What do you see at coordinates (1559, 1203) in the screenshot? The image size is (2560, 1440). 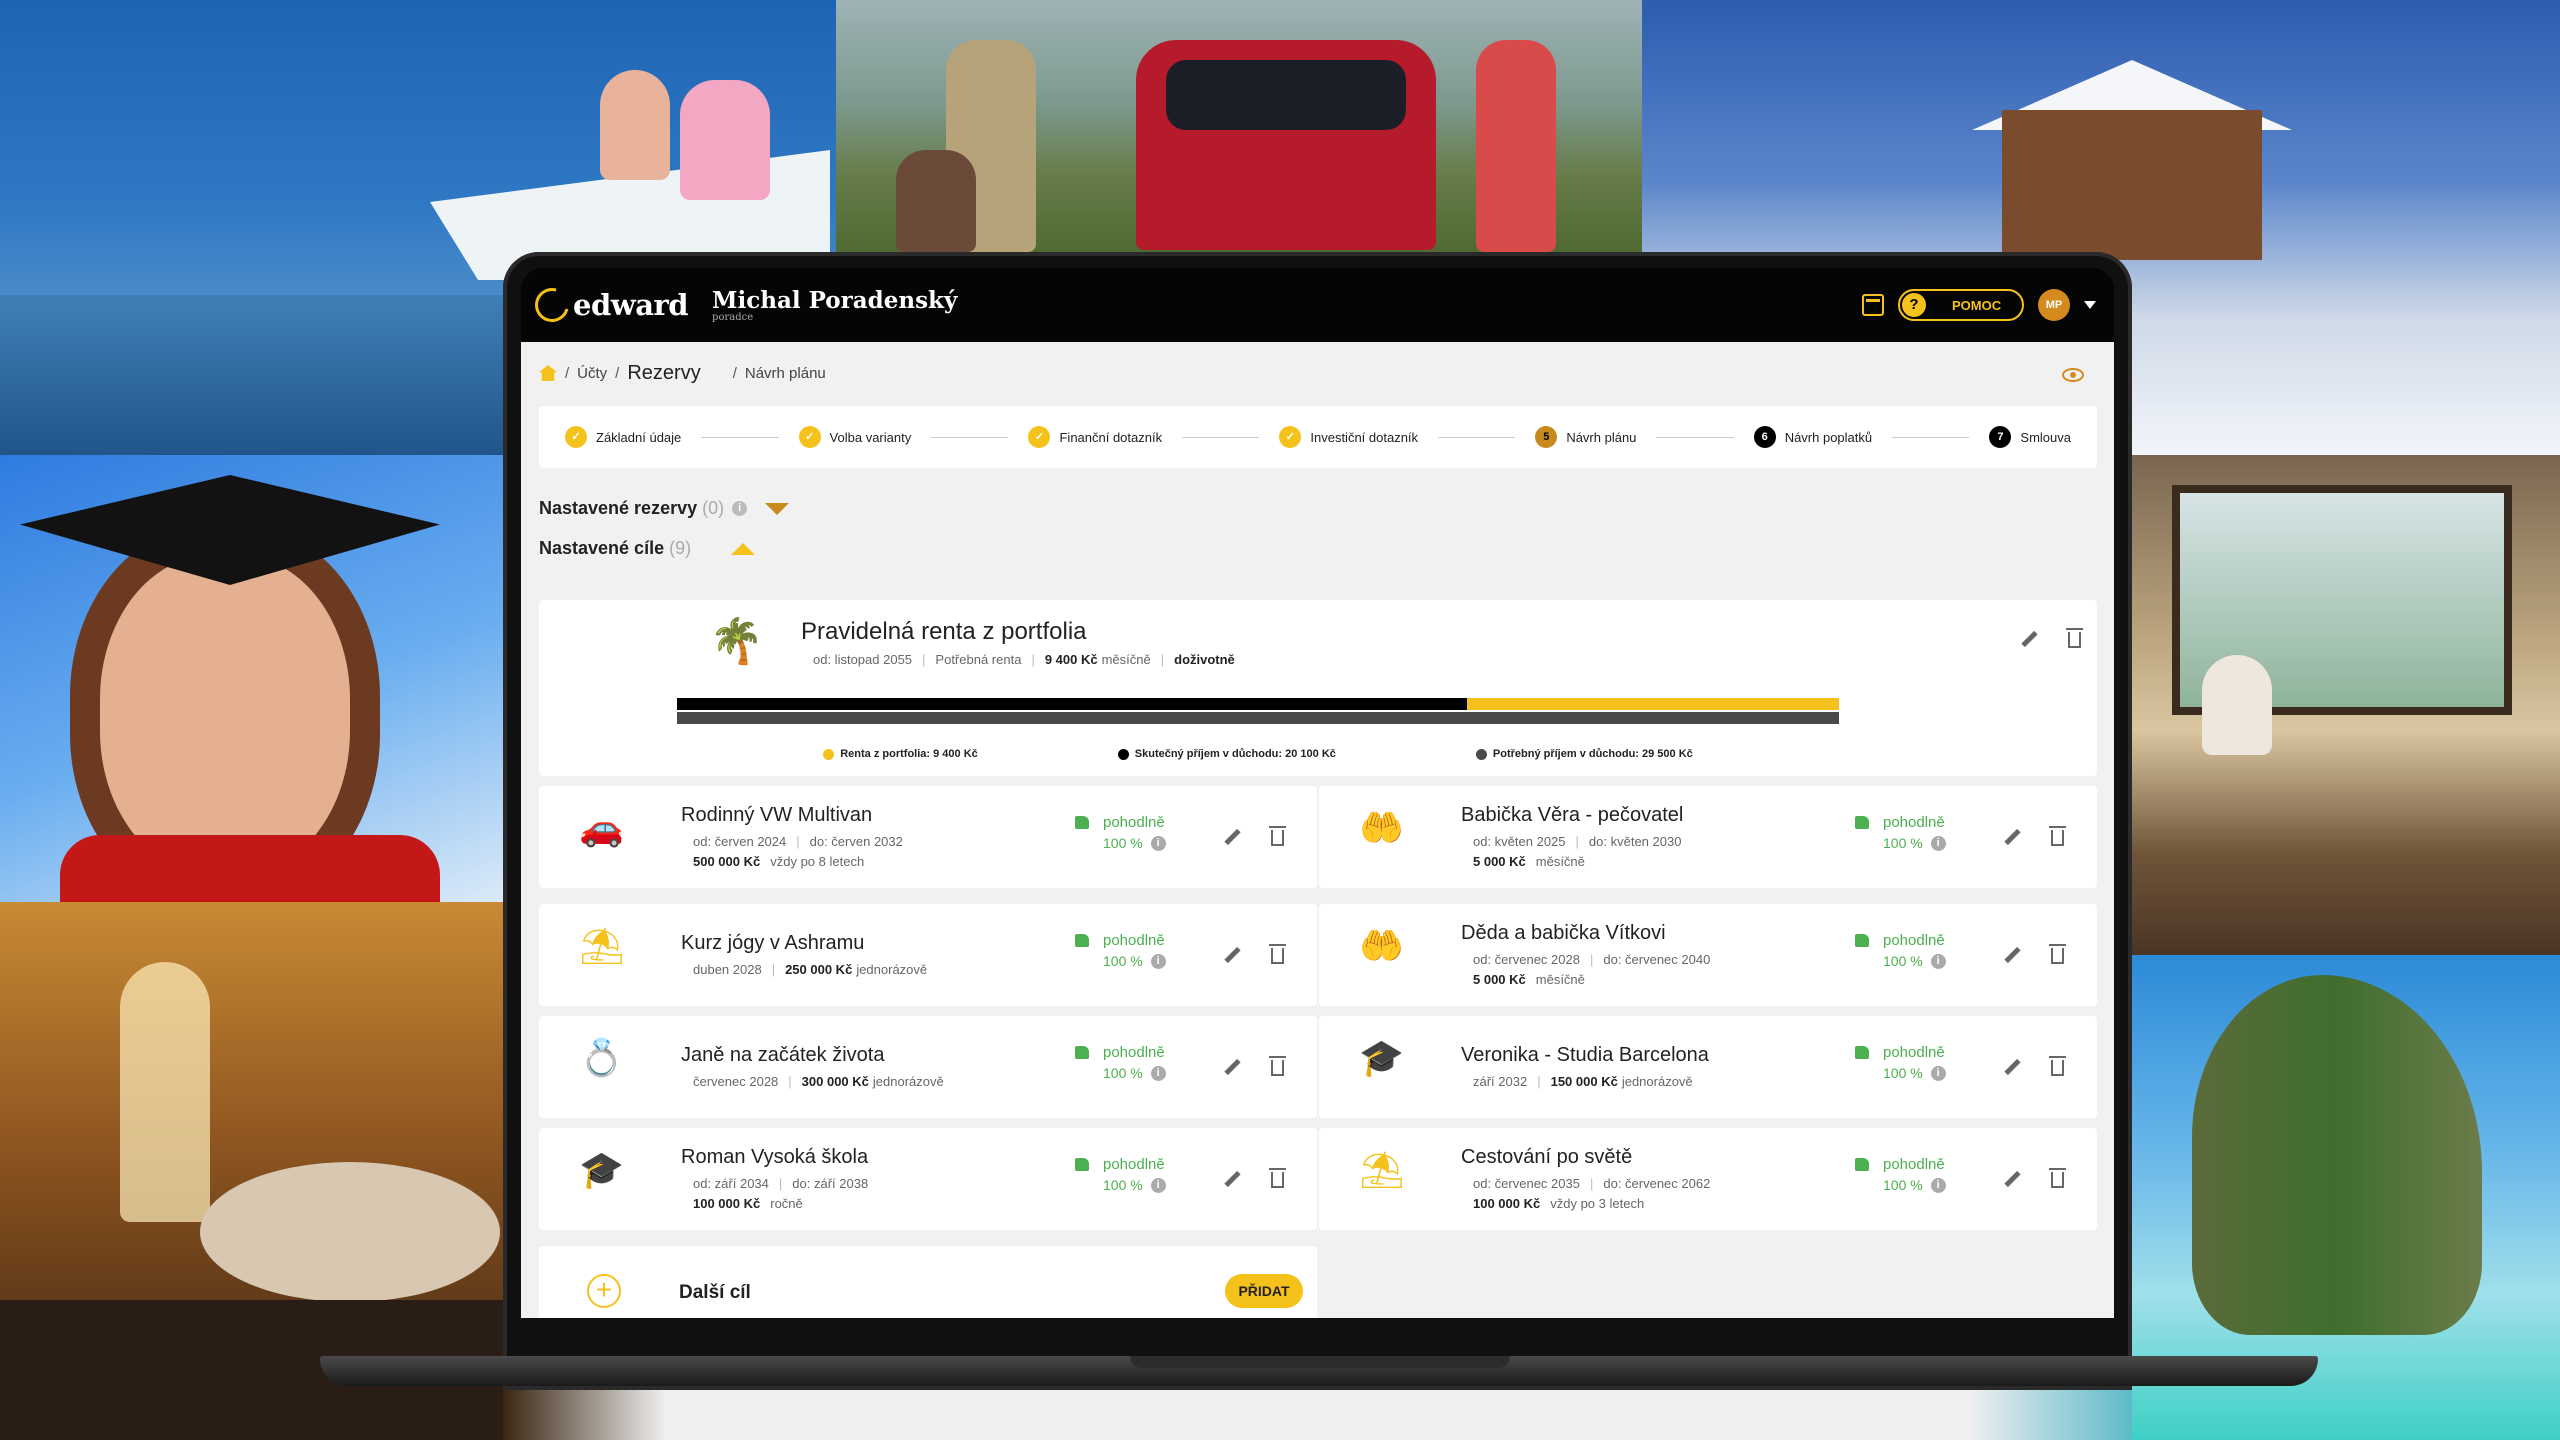 I see `goal-amount: 100 000 Kč vždy po 3 letech` at bounding box center [1559, 1203].